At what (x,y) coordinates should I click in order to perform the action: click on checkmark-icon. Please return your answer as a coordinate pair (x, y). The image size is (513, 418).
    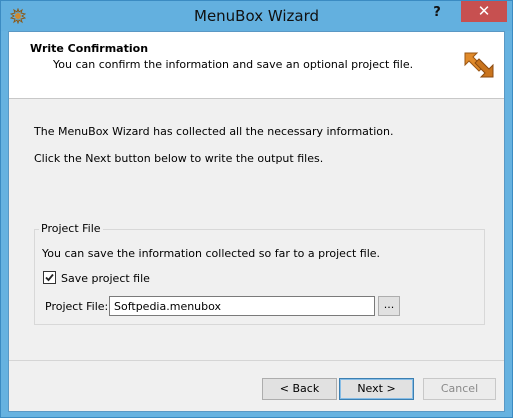
    Looking at the image, I should click on (49, 277).